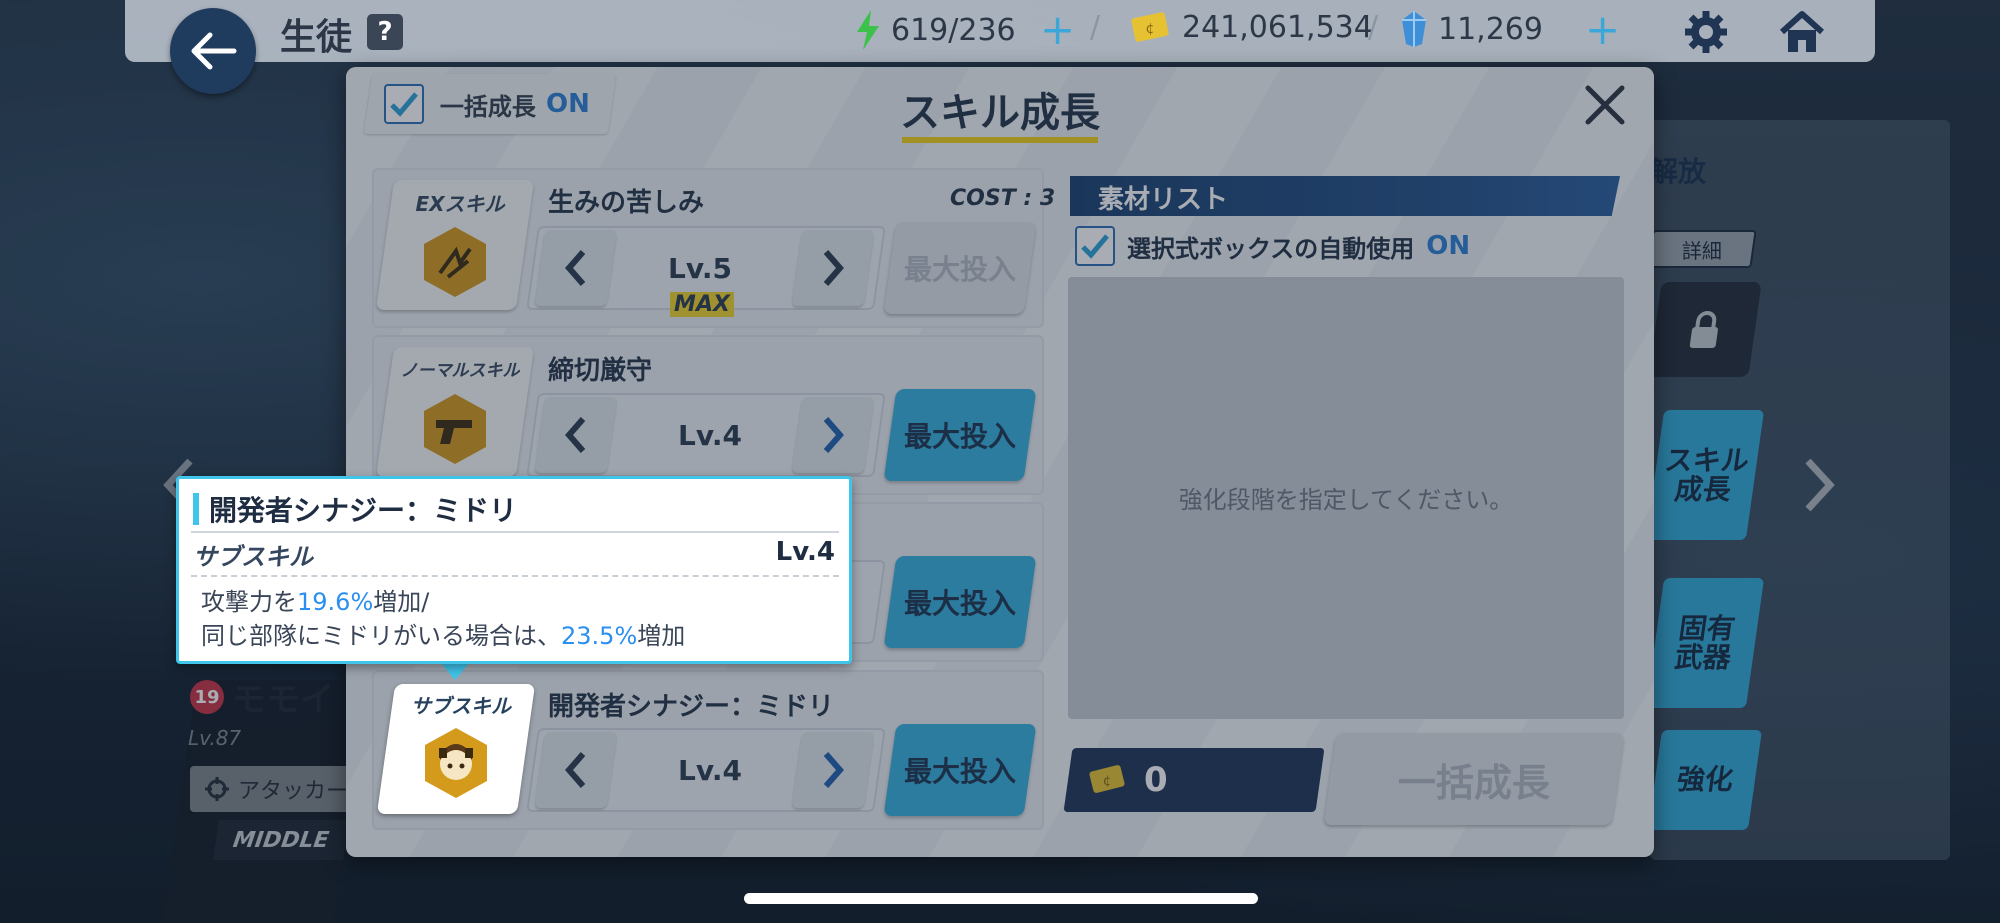 Image resolution: width=2000 pixels, height=923 pixels. I want to click on credit-counter: ¢ 241,061,534, so click(1251, 27).